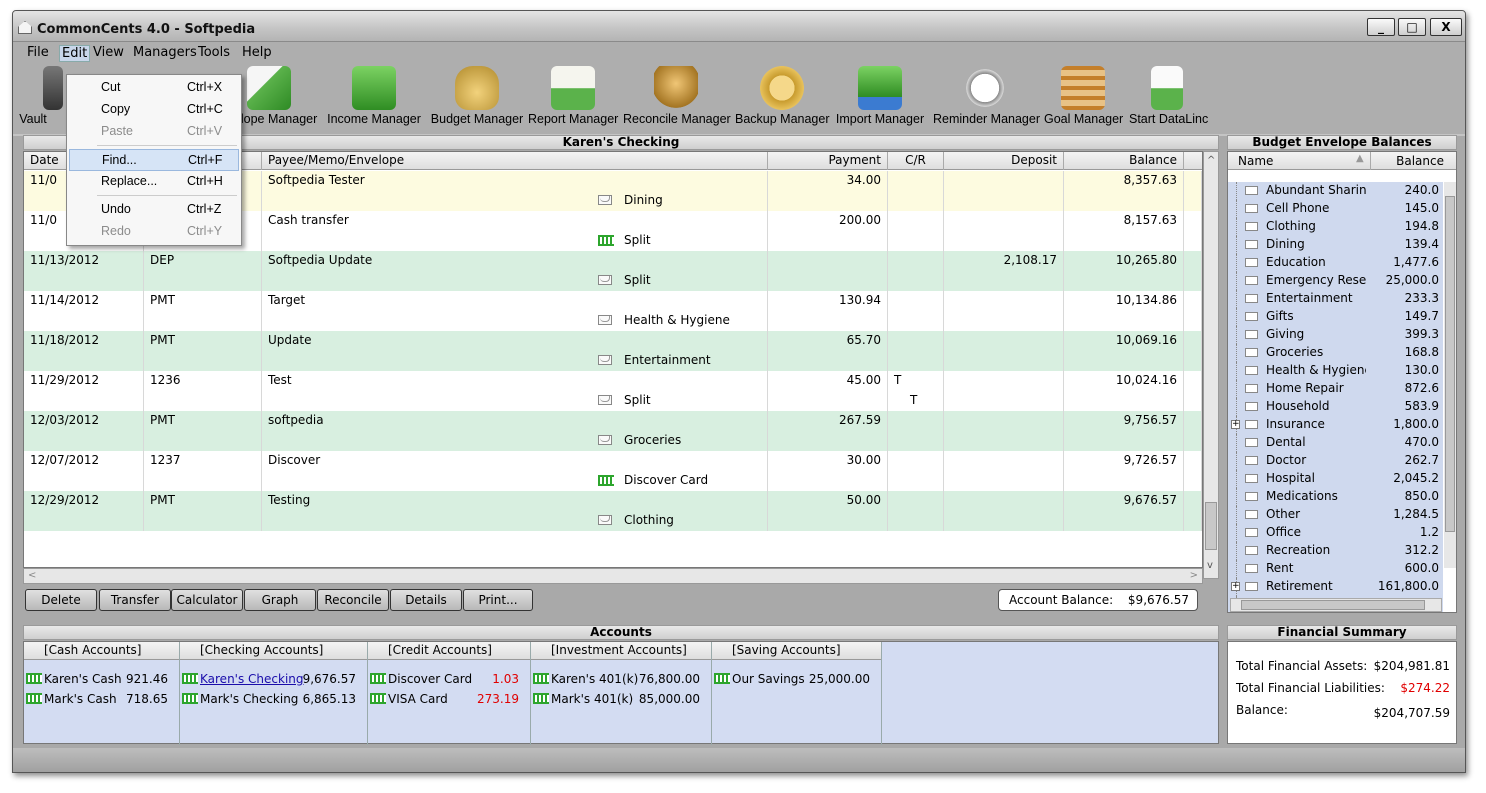  What do you see at coordinates (280, 600) in the screenshot?
I see `graph-button: Graph` at bounding box center [280, 600].